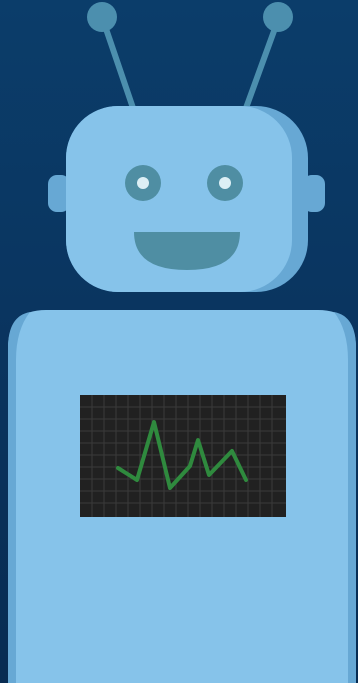 This screenshot has width=358, height=683. What do you see at coordinates (268, 56) in the screenshot?
I see `antenna-right-icon` at bounding box center [268, 56].